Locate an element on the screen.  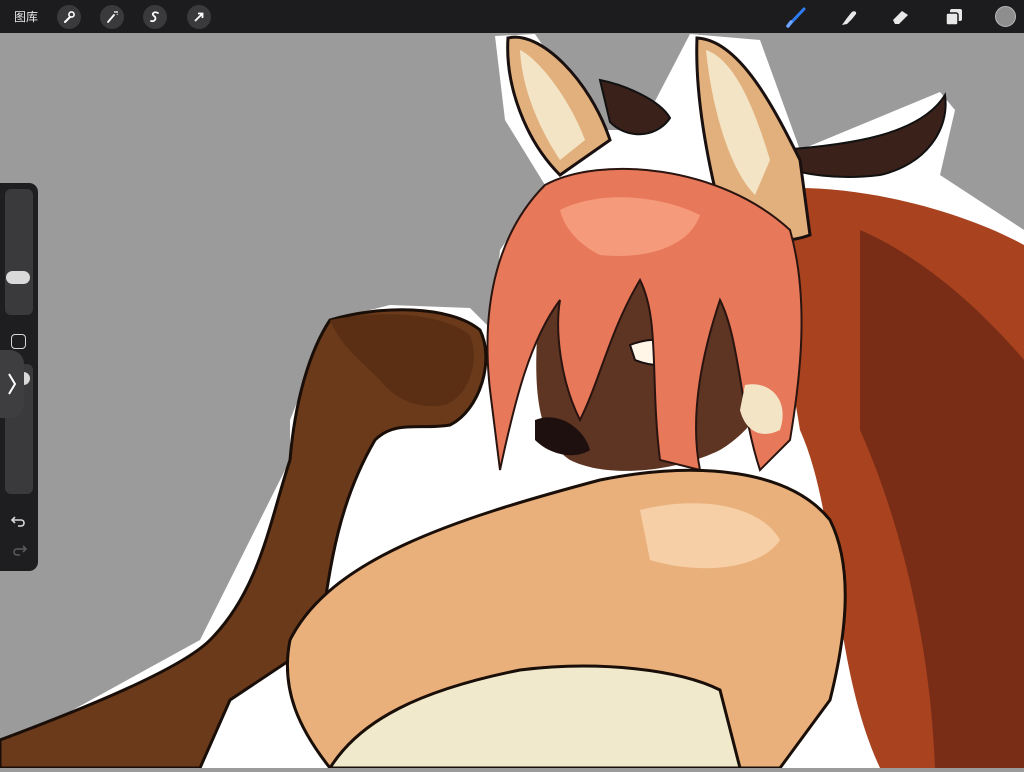
actions-button is located at coordinates (69, 17).